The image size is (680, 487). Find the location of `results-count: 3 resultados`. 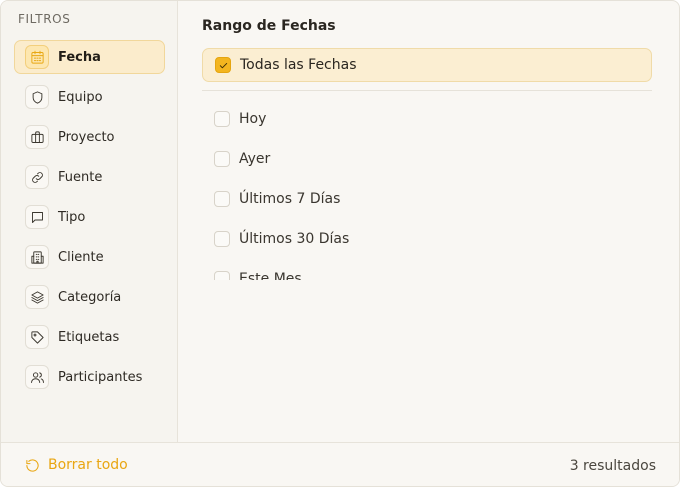

results-count: 3 resultados is located at coordinates (612, 466).